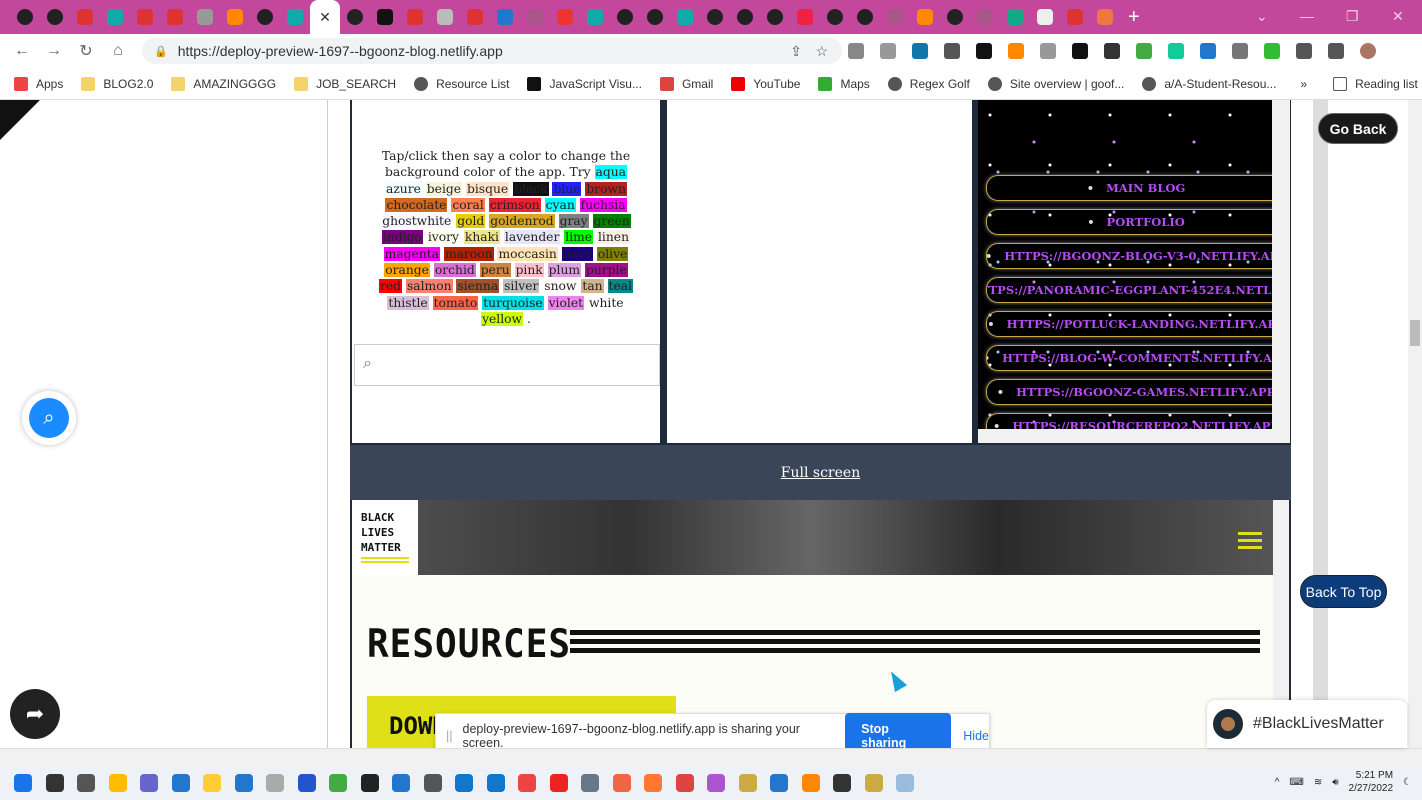 The width and height of the screenshot is (1422, 800). I want to click on color-word-crimson: crimson, so click(514, 204).